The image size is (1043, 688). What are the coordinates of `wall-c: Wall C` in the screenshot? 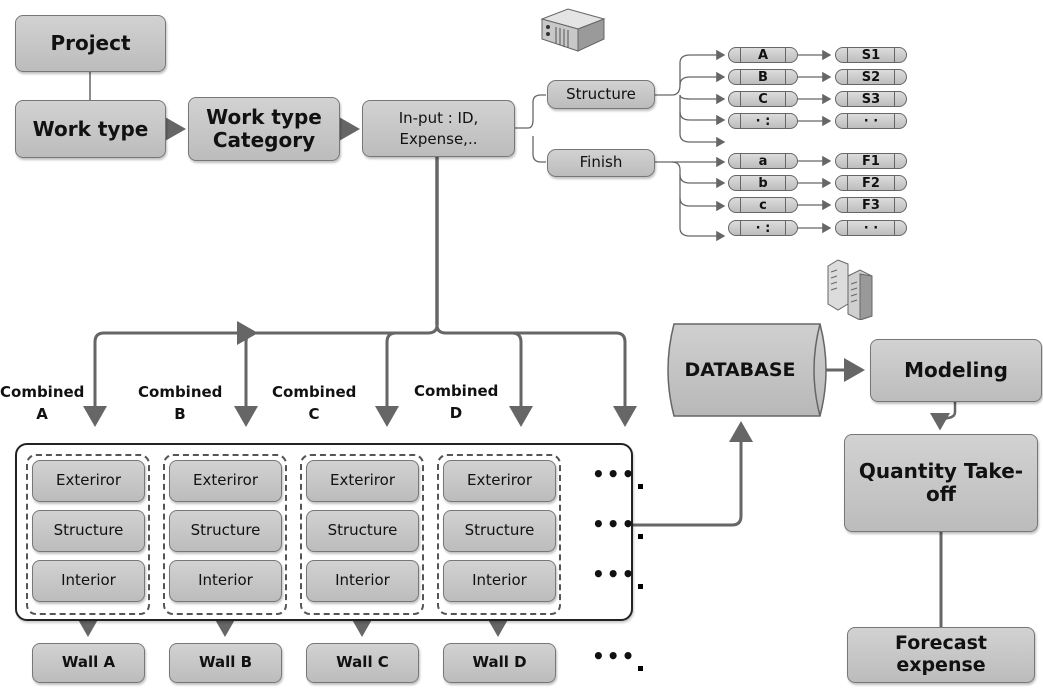 It's located at (362, 663).